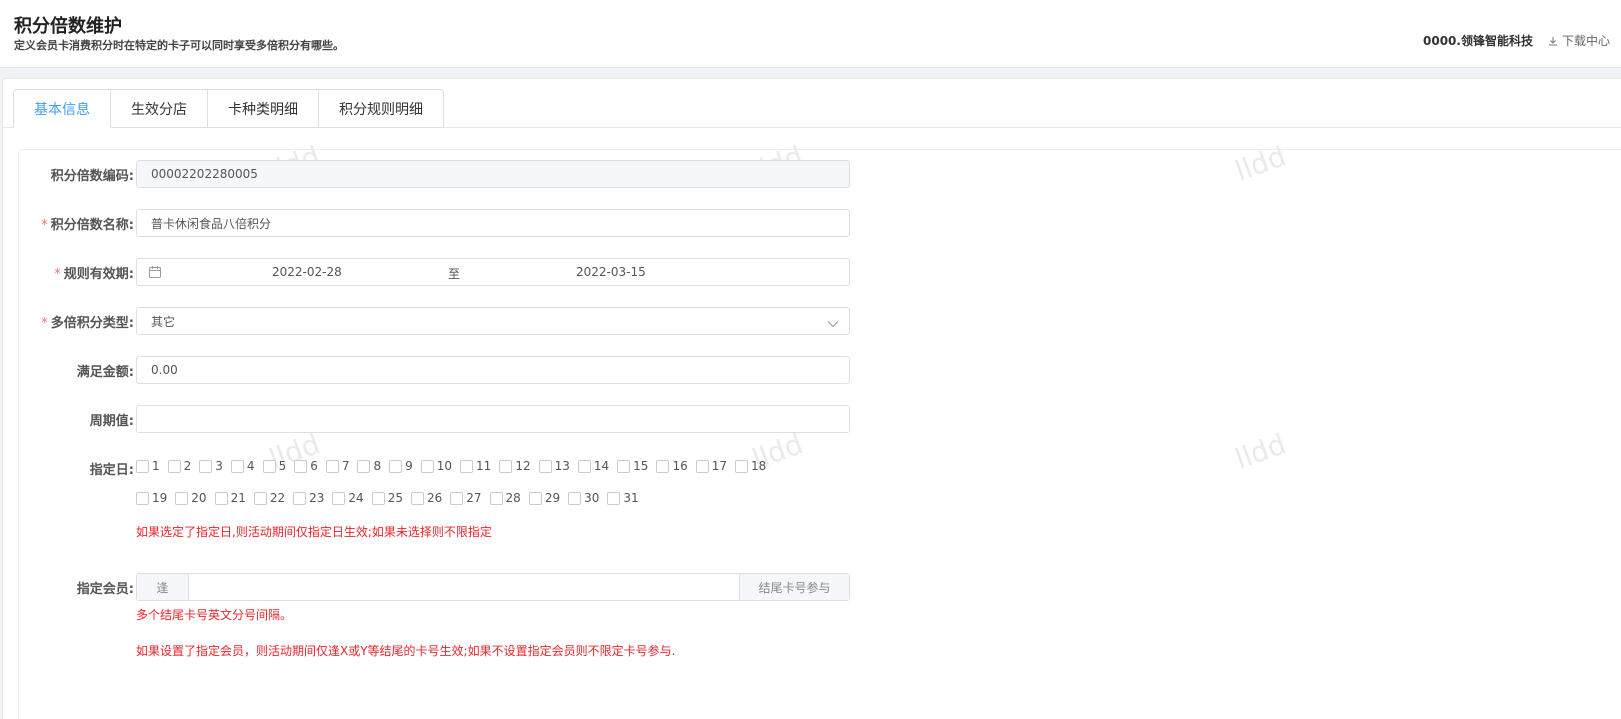 The width and height of the screenshot is (1621, 719). What do you see at coordinates (833, 324) in the screenshot?
I see `chevron-down-icon` at bounding box center [833, 324].